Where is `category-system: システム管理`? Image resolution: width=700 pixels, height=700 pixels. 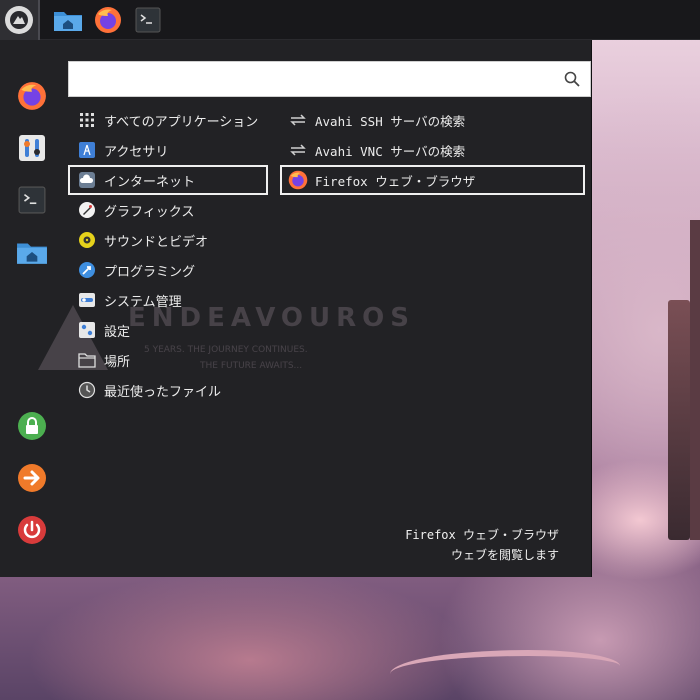 category-system: システム管理 is located at coordinates (168, 300).